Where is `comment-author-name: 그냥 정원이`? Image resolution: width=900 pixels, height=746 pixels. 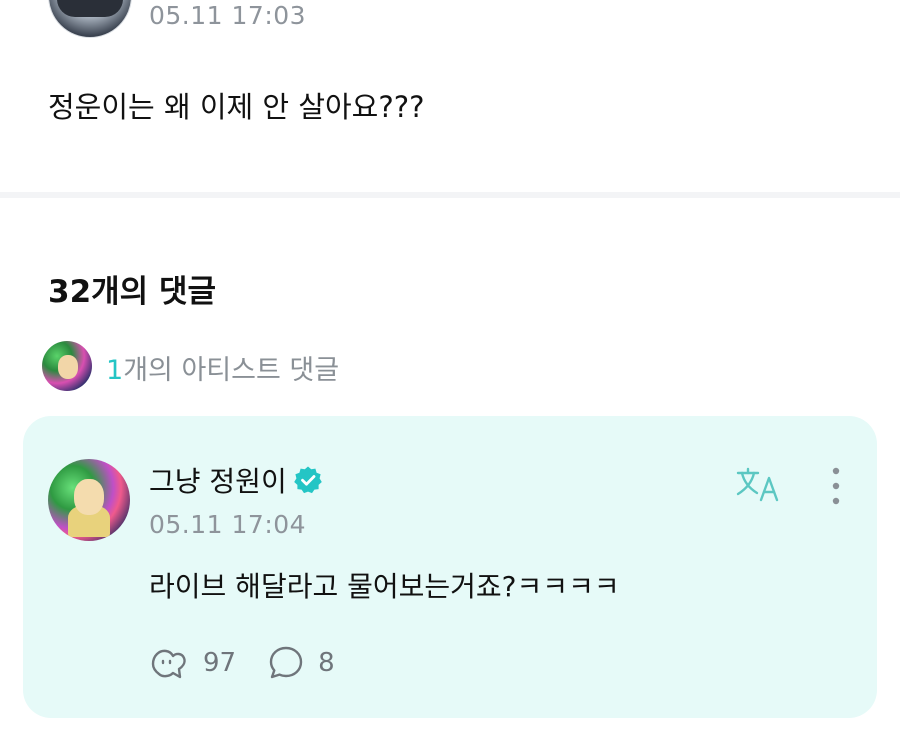 comment-author-name: 그냥 정원이 is located at coordinates (218, 480).